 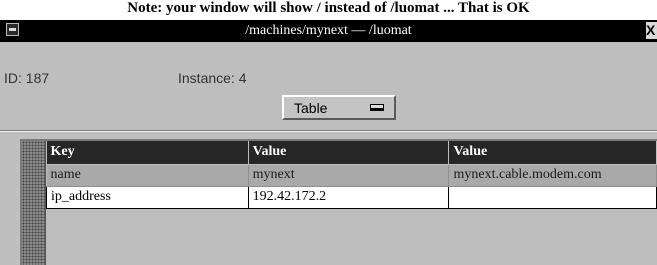 I want to click on table-cell, so click(x=552, y=197).